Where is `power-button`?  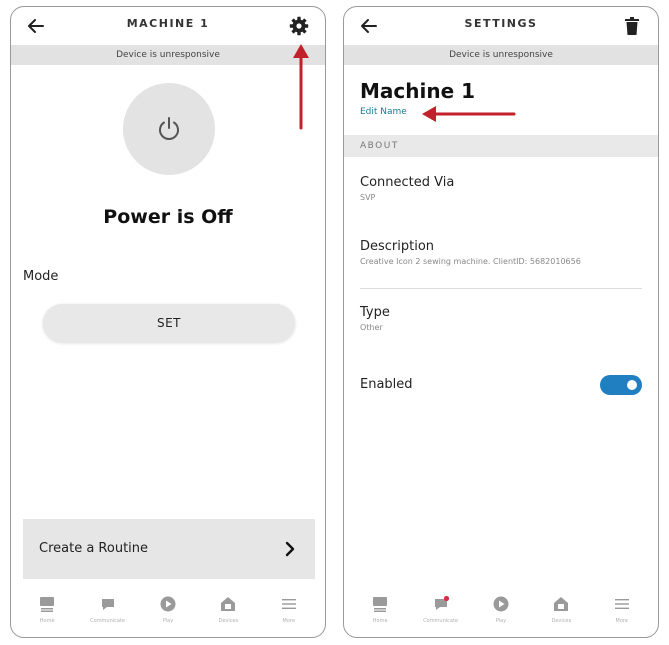
power-button is located at coordinates (169, 129).